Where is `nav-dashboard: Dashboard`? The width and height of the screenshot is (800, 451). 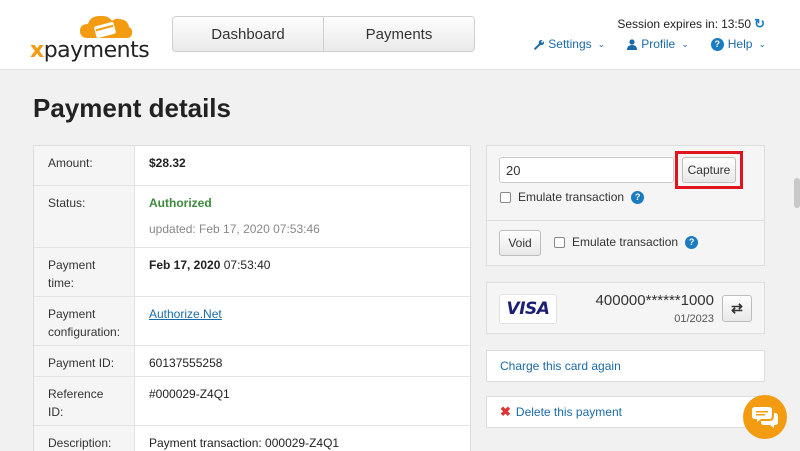 nav-dashboard: Dashboard is located at coordinates (248, 34).